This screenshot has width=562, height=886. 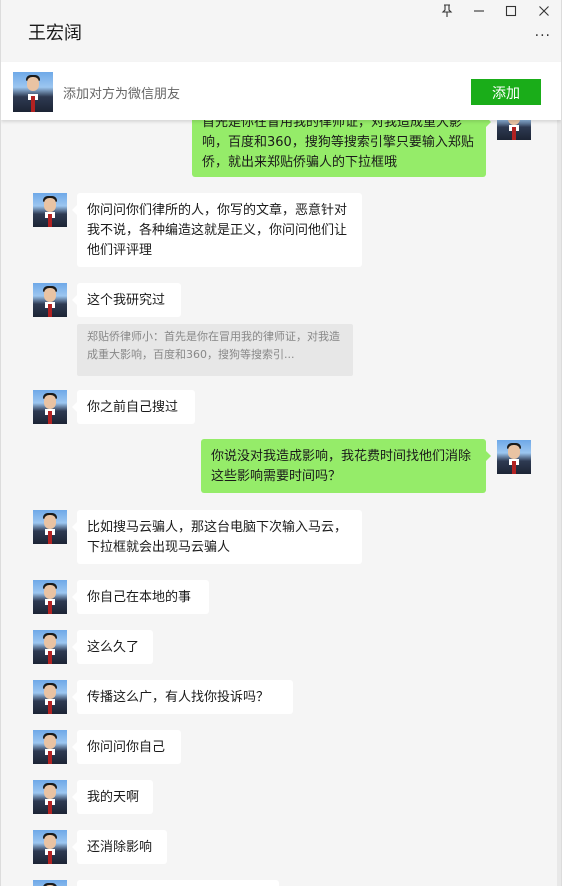 I want to click on pin-icon, so click(x=447, y=13).